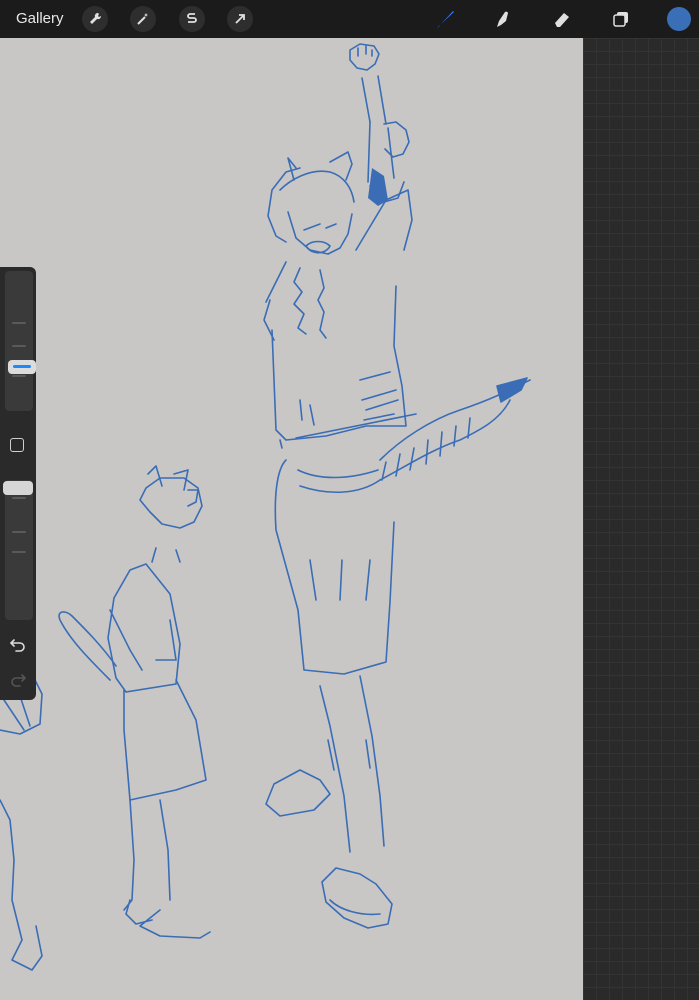 This screenshot has height=1000, width=699. Describe the element at coordinates (40, 18) in the screenshot. I see `gallery-button: Gallery` at that location.